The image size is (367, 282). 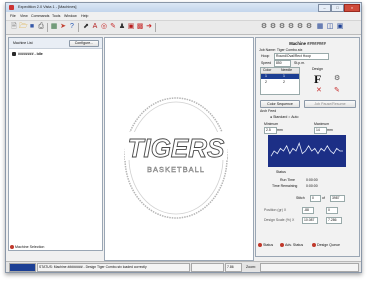 I want to click on machine-panel-title: Machine ########, so click(x=307, y=43).